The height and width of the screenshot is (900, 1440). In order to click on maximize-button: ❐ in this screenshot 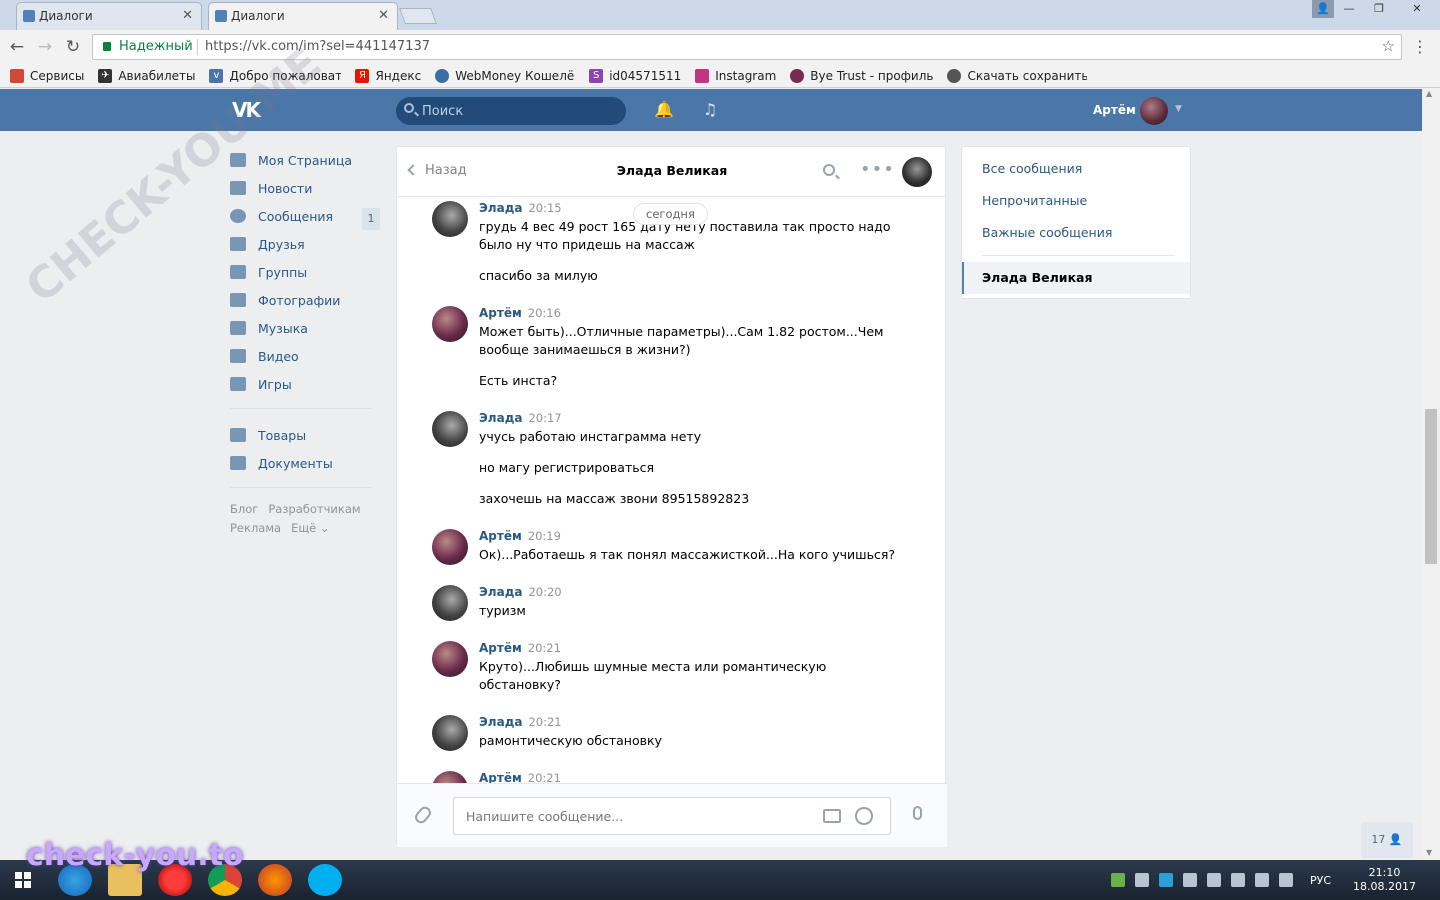, I will do `click(1379, 9)`.